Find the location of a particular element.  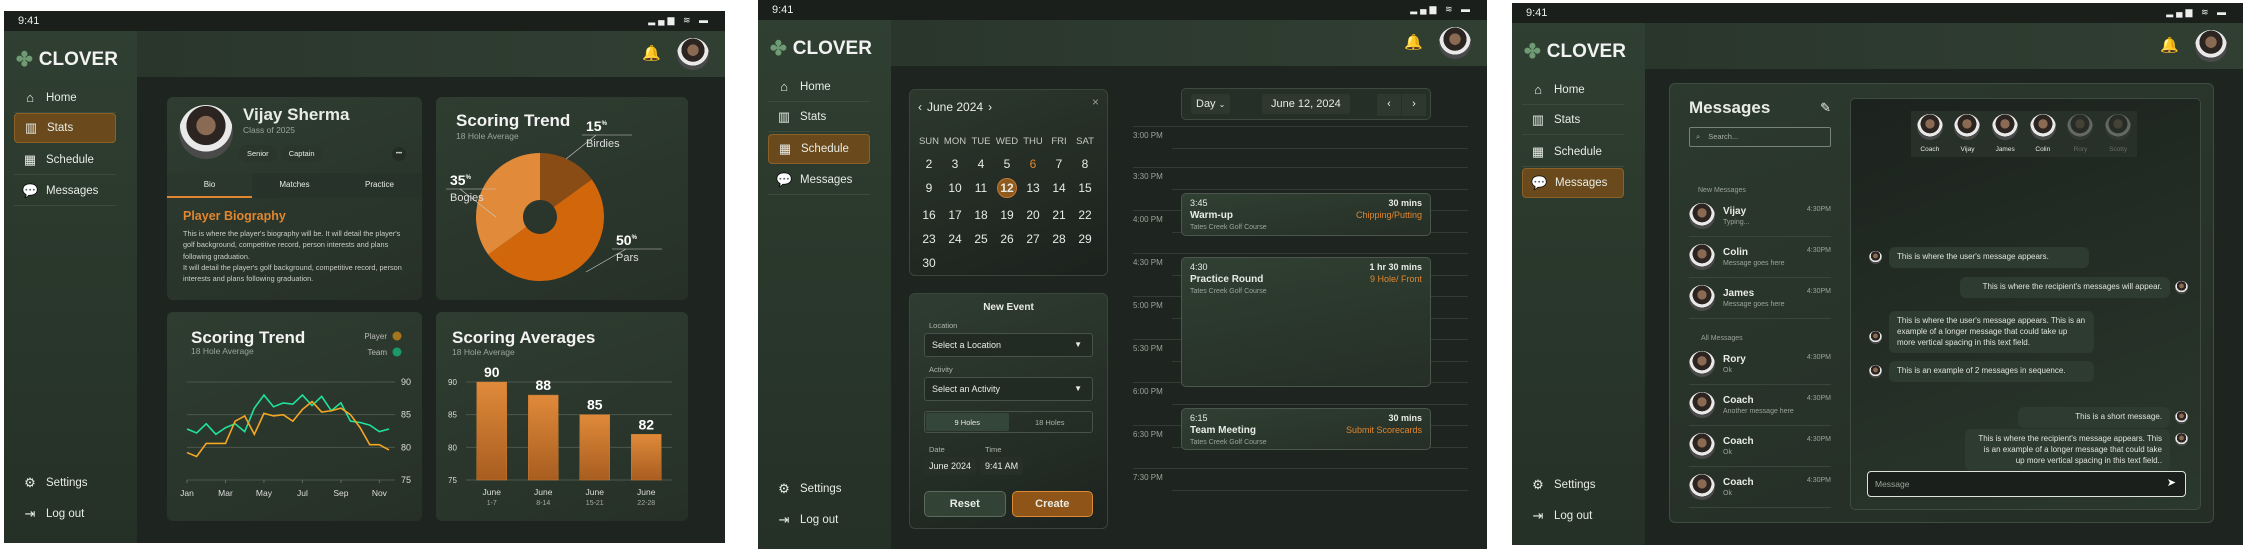

next-month-icon: › is located at coordinates (990, 107).